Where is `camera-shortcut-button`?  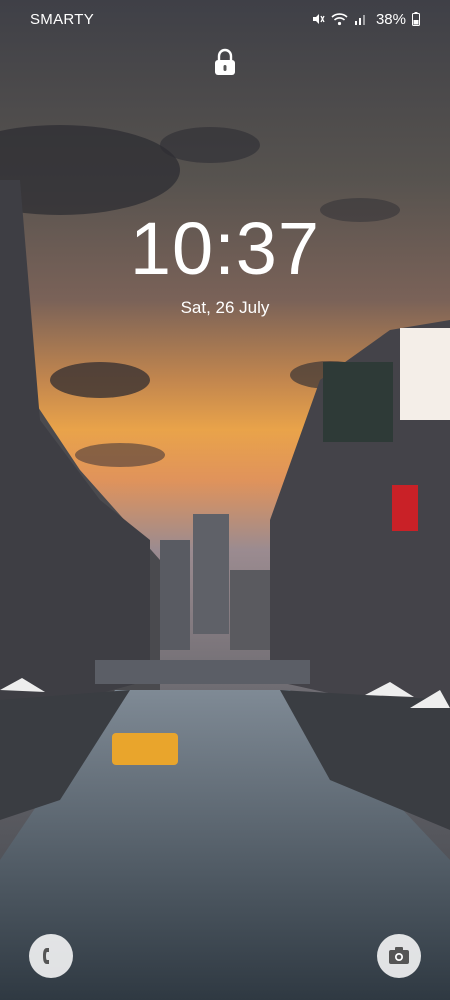 camera-shortcut-button is located at coordinates (399, 956).